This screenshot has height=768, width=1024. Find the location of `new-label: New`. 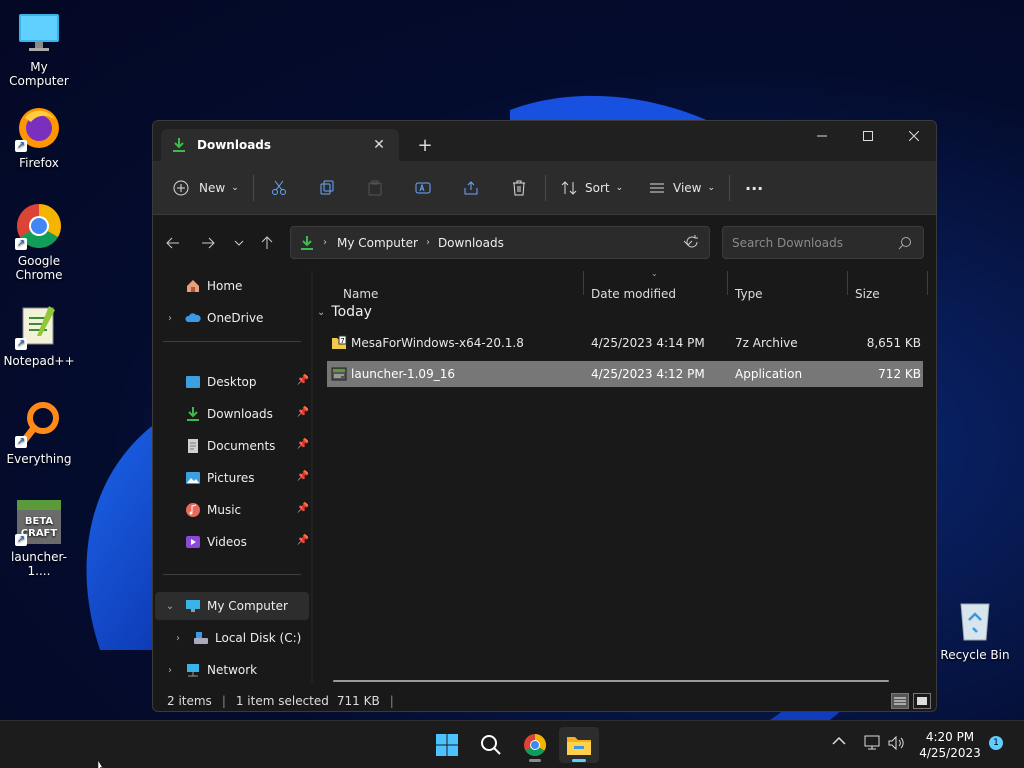

new-label: New is located at coordinates (212, 188).